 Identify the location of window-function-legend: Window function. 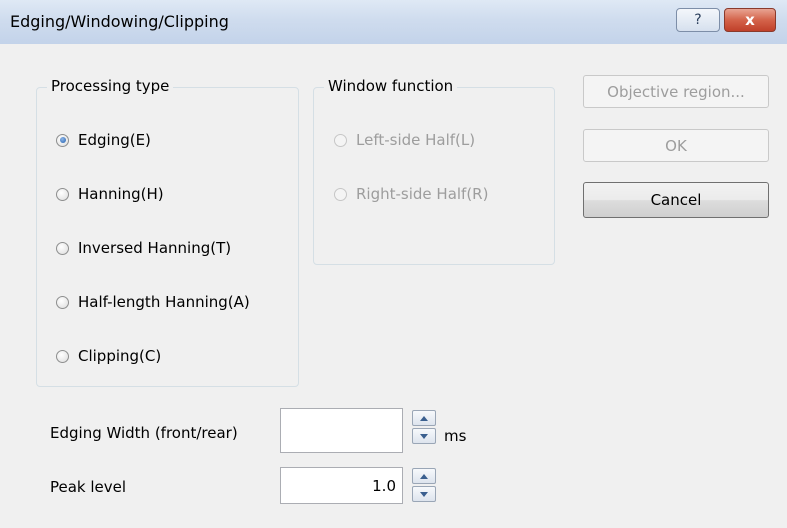
(391, 86).